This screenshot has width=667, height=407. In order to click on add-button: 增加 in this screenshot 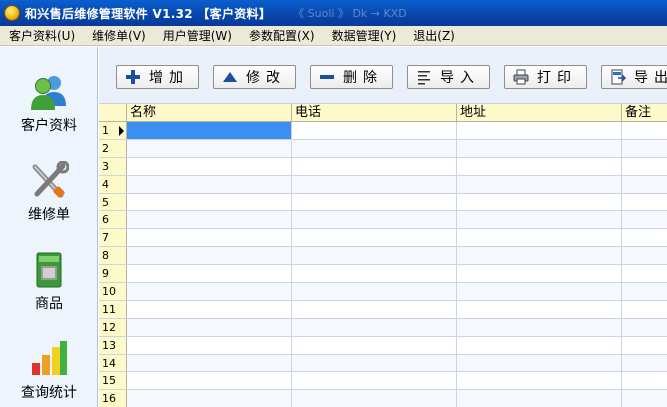, I will do `click(157, 77)`.